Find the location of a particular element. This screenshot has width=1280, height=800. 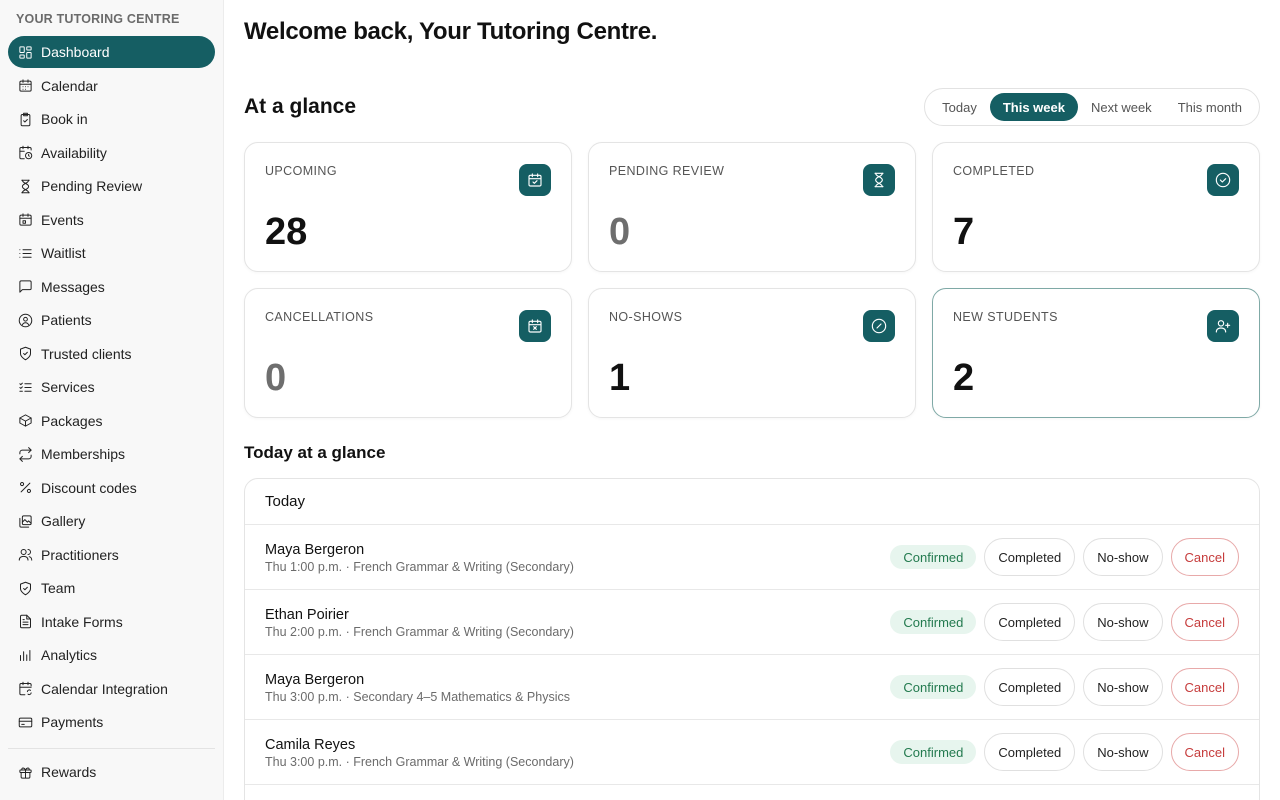

sidebar-nav-bottom: Rewards is located at coordinates (111, 773).